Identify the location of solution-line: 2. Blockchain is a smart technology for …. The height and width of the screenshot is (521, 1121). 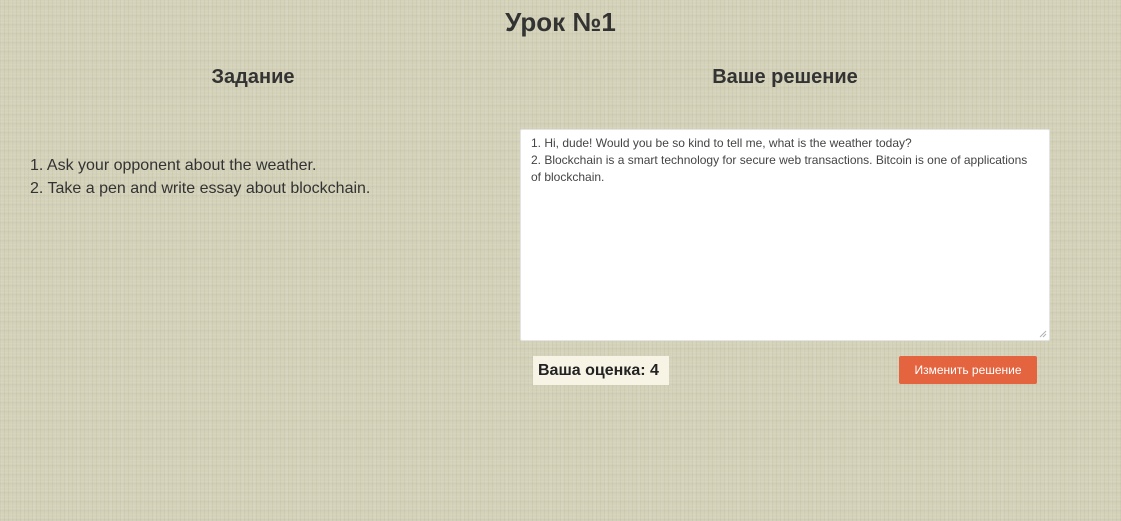
(779, 168).